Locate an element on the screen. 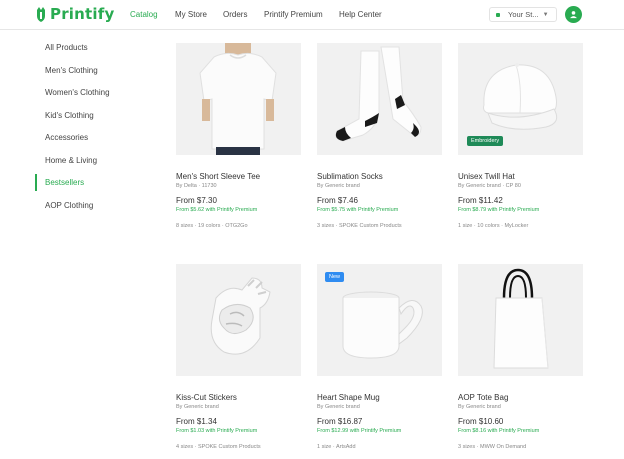 The image size is (624, 459). tote-bag-image is located at coordinates (520, 320).